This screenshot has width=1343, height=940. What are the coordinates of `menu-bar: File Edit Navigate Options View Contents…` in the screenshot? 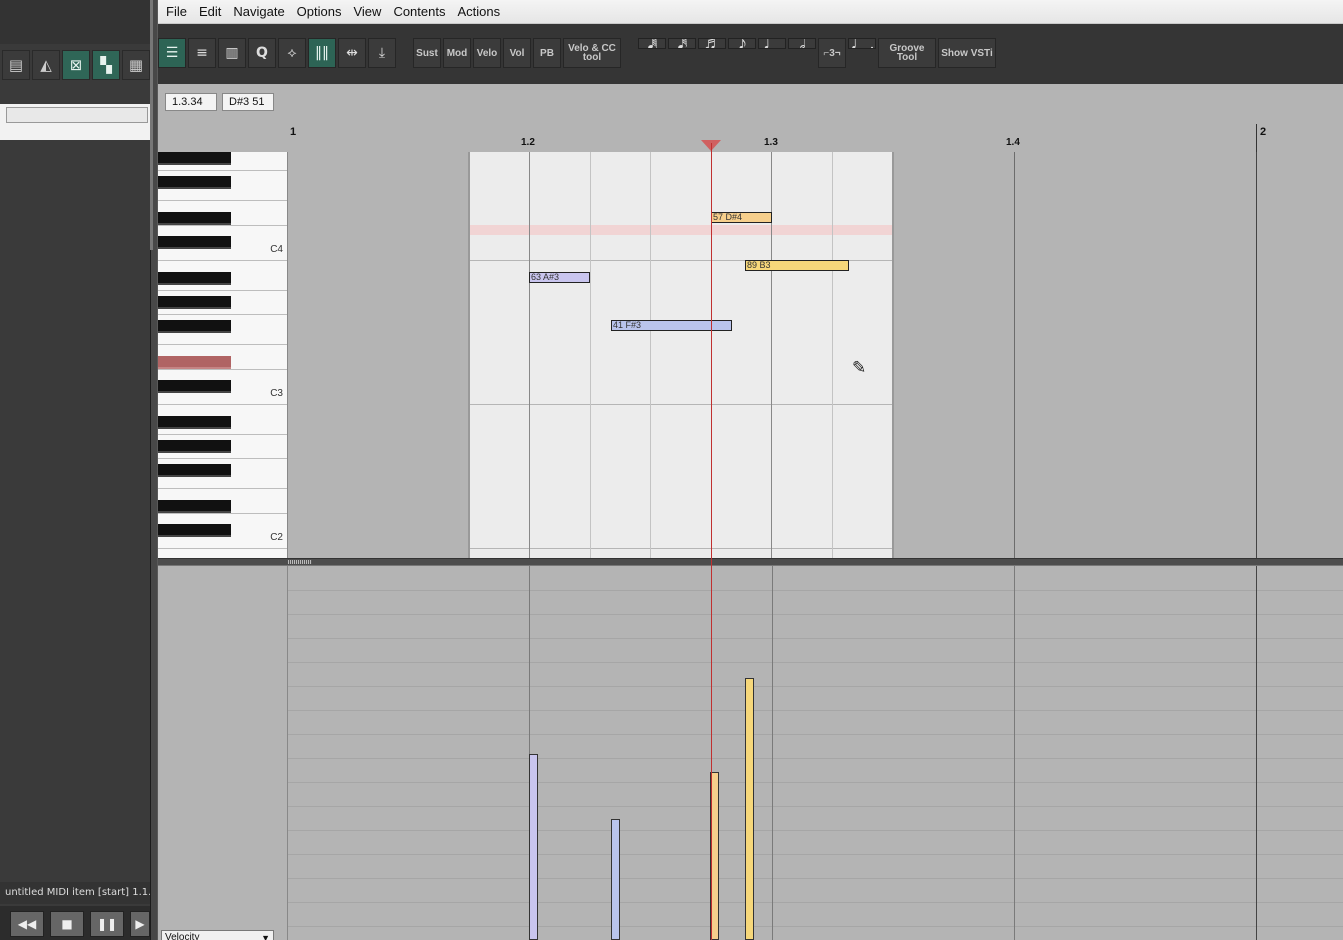 It's located at (750, 12).